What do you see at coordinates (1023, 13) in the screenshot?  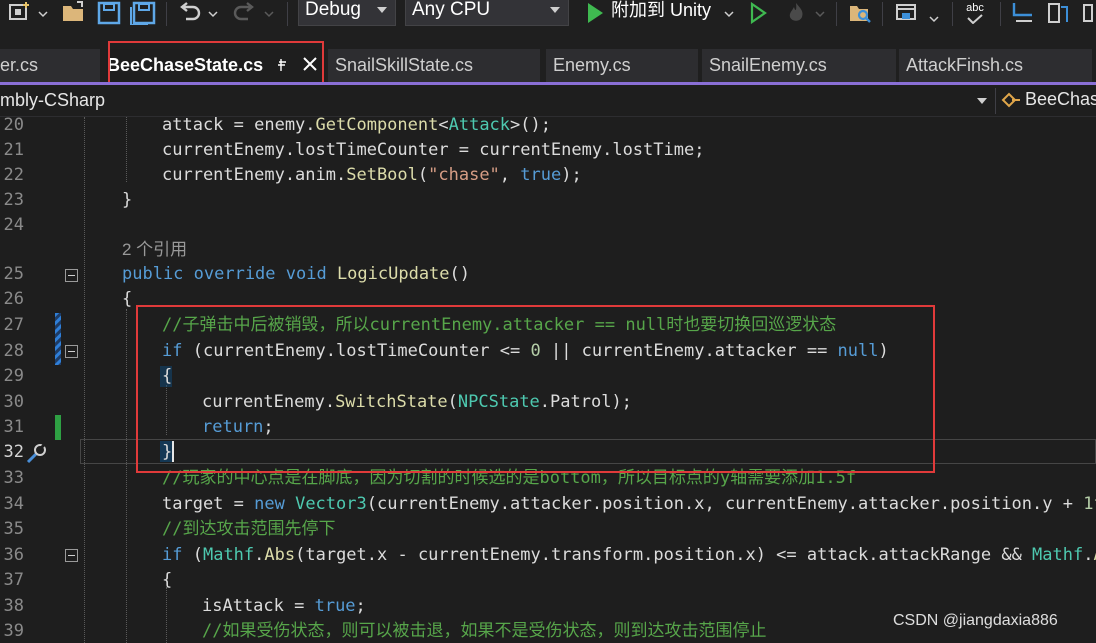 I see `step-icon` at bounding box center [1023, 13].